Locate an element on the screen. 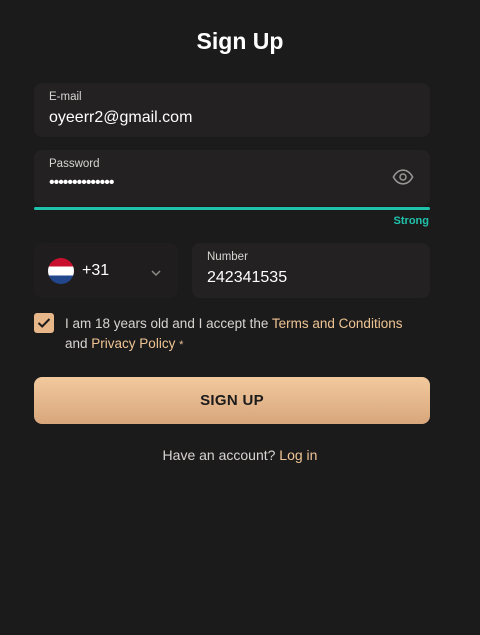 The height and width of the screenshot is (635, 480). consent-checkbox is located at coordinates (44, 323).